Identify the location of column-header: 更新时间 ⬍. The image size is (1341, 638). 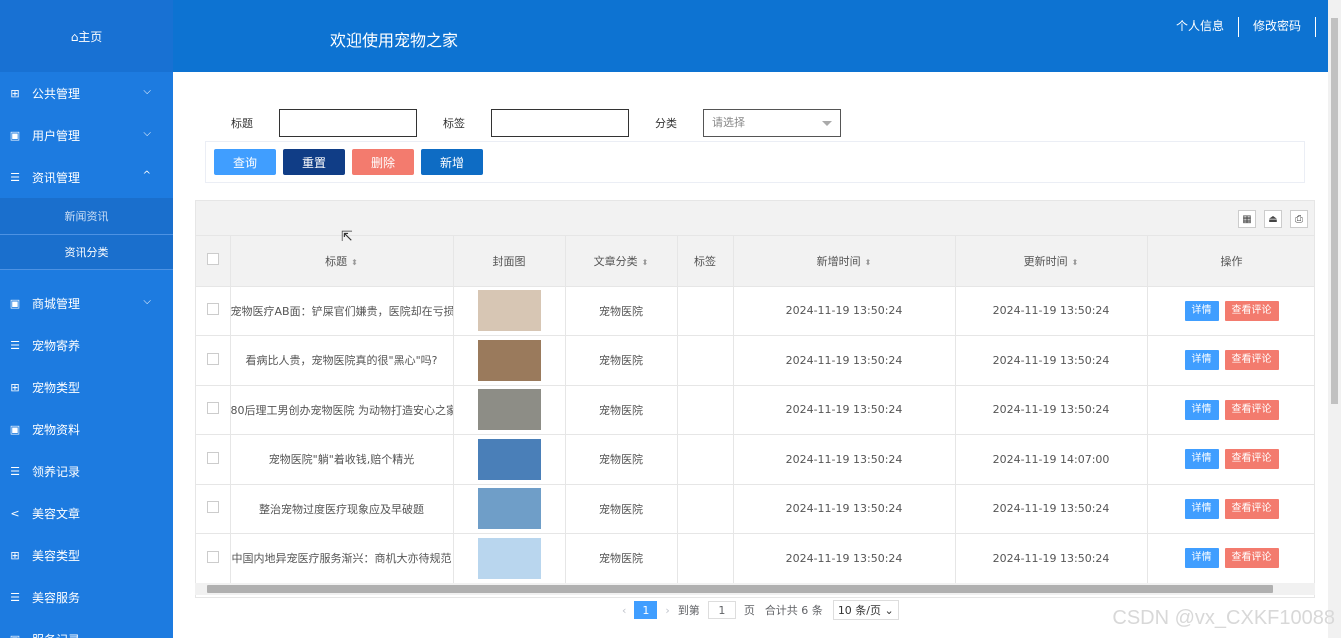
(1051, 261).